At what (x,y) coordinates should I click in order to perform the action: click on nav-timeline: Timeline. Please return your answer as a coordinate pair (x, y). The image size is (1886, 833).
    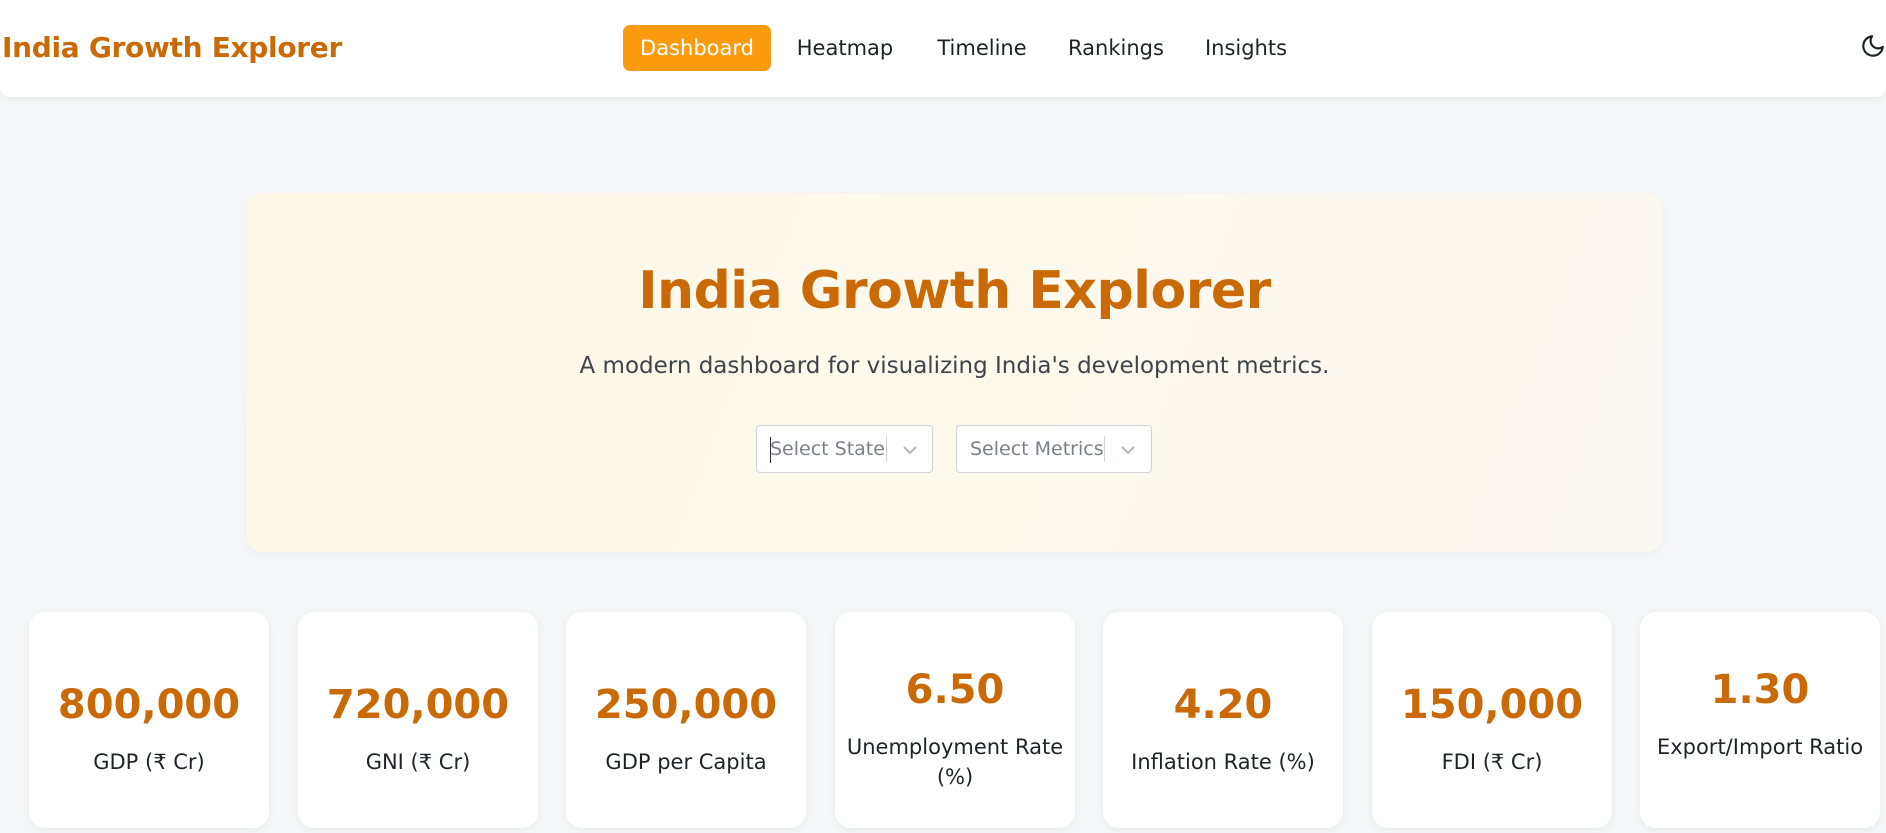
    Looking at the image, I should click on (982, 48).